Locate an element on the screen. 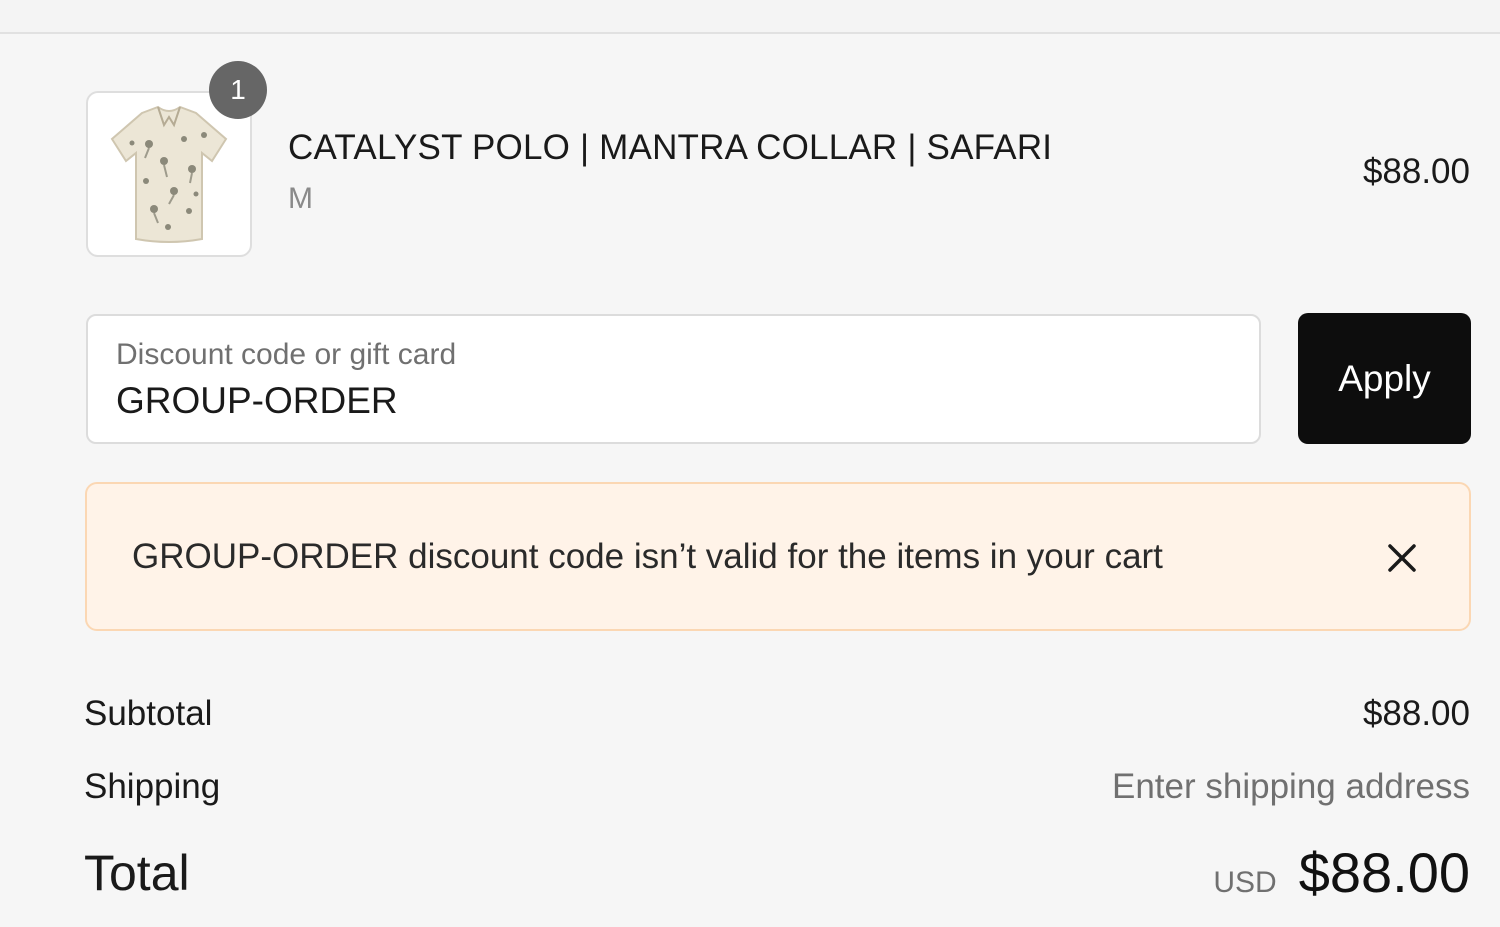  close-alert-button is located at coordinates (1402, 558).